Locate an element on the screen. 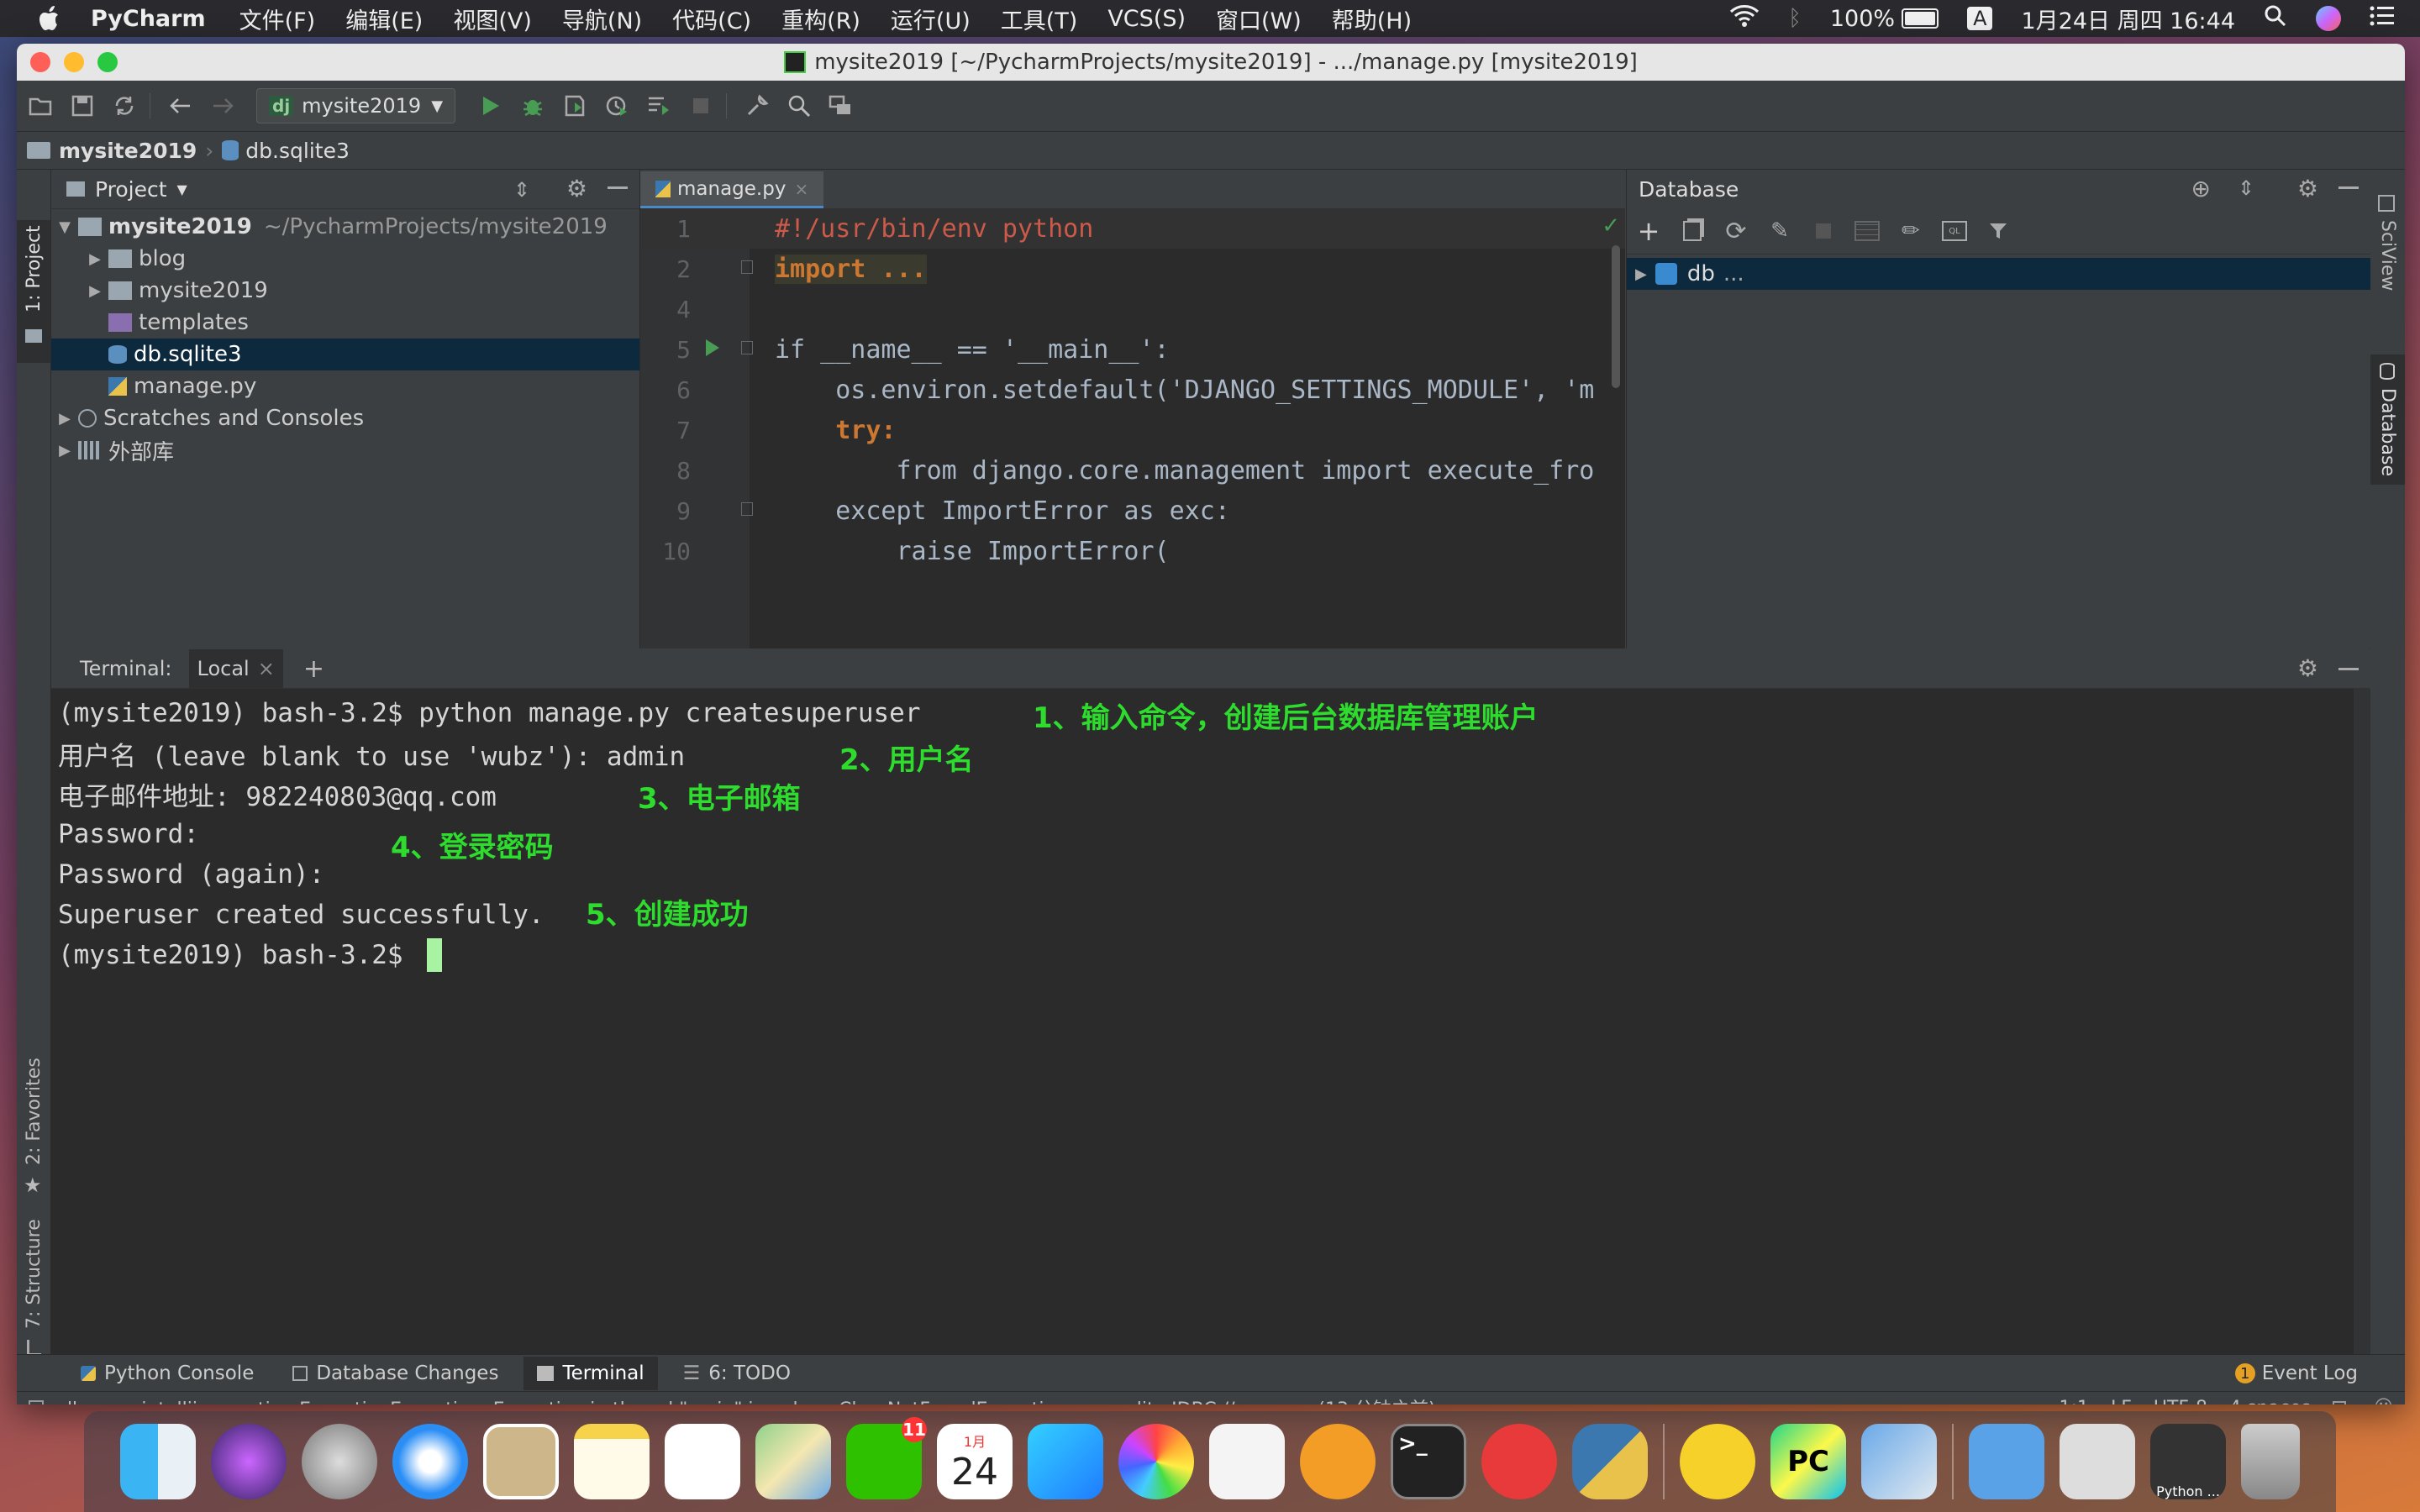  event-log-tab: 1 Event Log is located at coordinates (2296, 1373).